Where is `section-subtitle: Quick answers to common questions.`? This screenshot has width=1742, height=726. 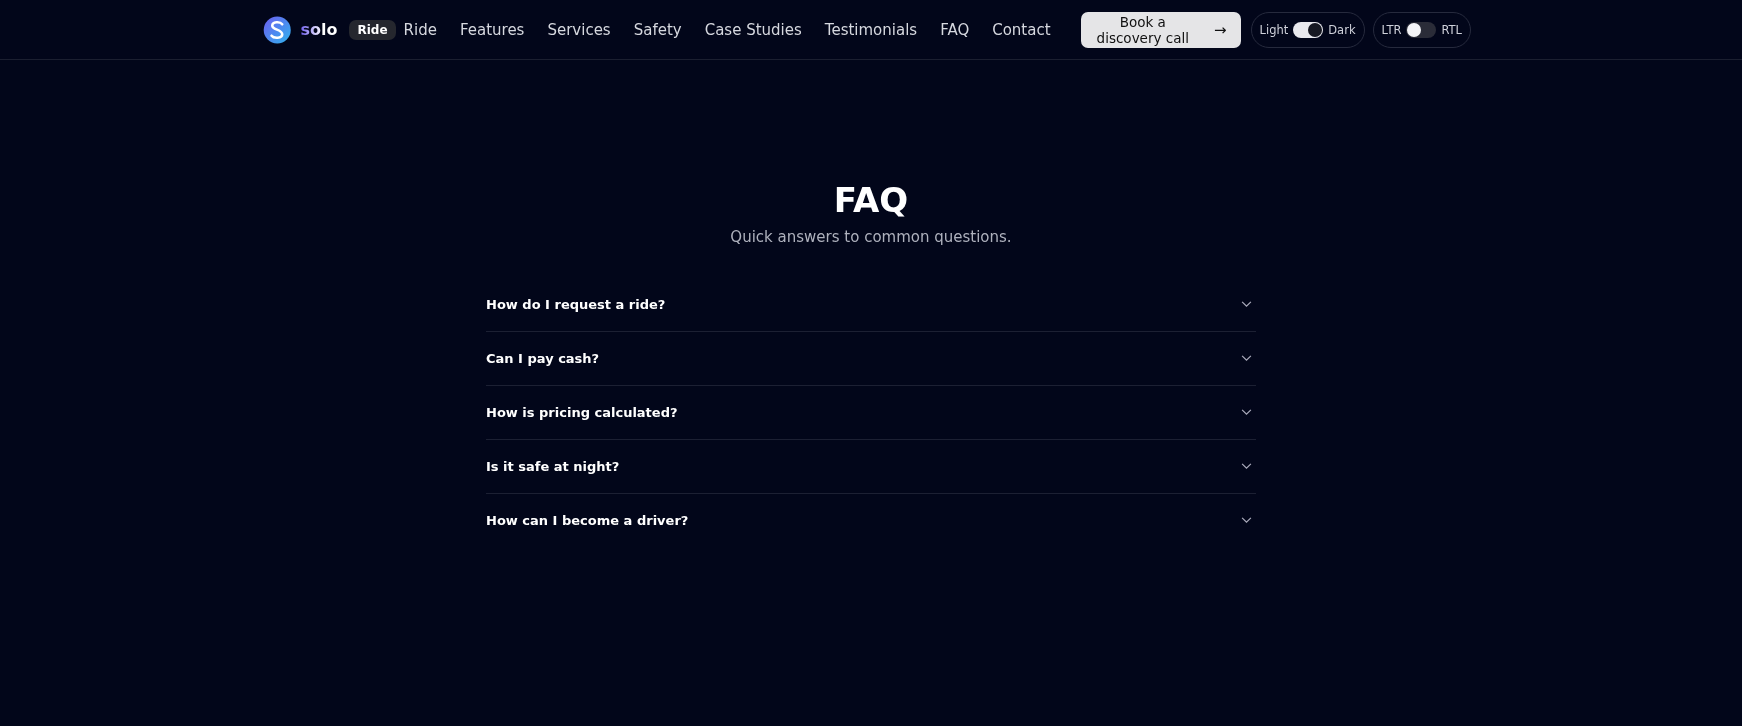 section-subtitle: Quick answers to common questions. is located at coordinates (871, 237).